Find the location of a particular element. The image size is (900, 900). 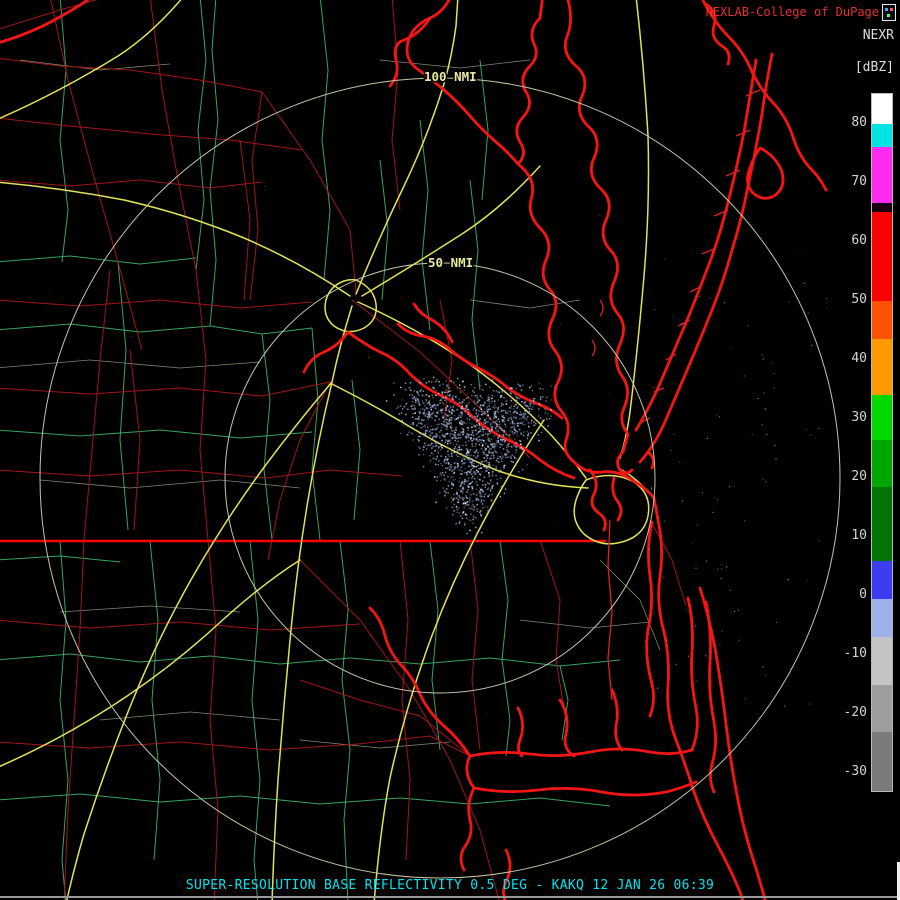

colorbar-tick-label: -30 is located at coordinates (855, 772).